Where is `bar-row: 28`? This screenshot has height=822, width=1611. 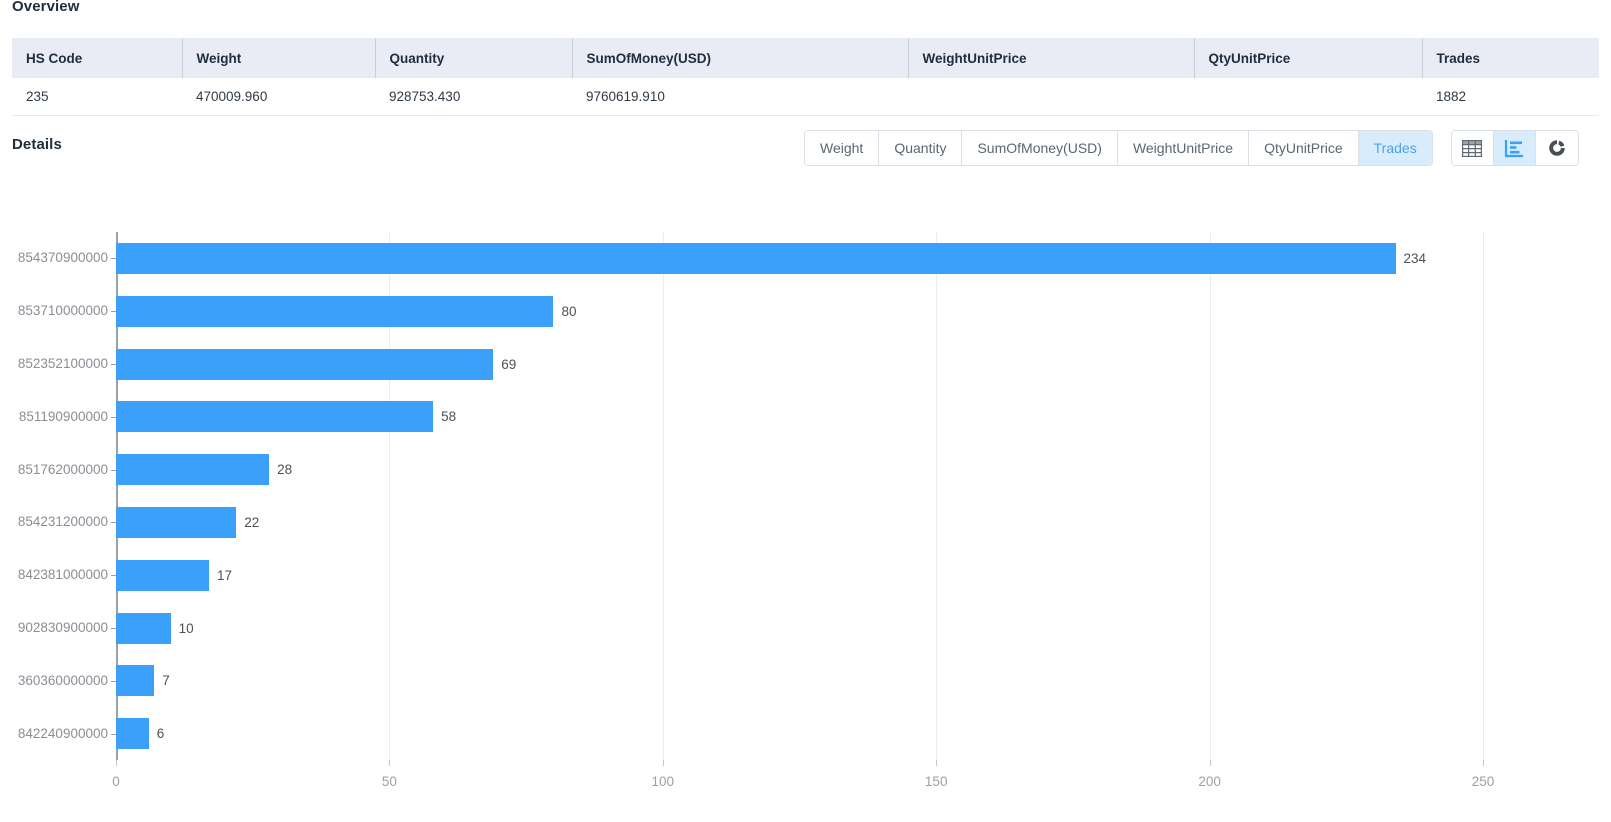 bar-row: 28 is located at coordinates (799, 469).